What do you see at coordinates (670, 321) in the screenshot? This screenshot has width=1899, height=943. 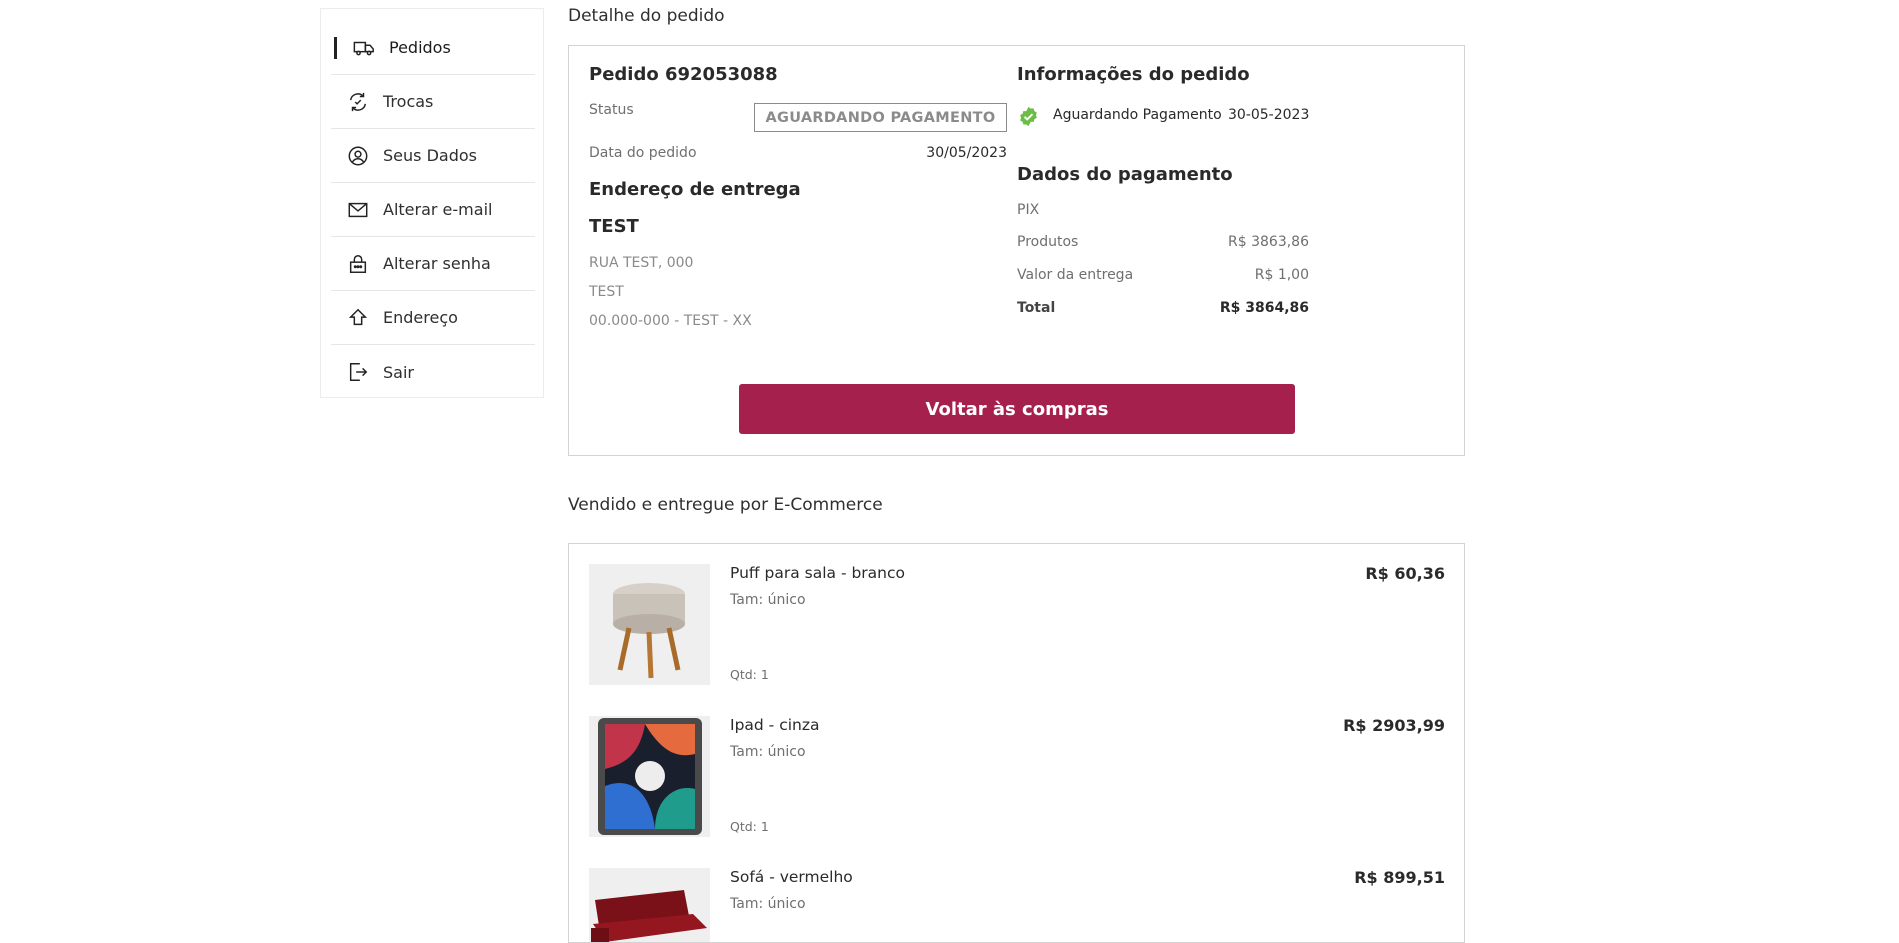 I see `address-line: 00.000-000 - TEST - XX` at bounding box center [670, 321].